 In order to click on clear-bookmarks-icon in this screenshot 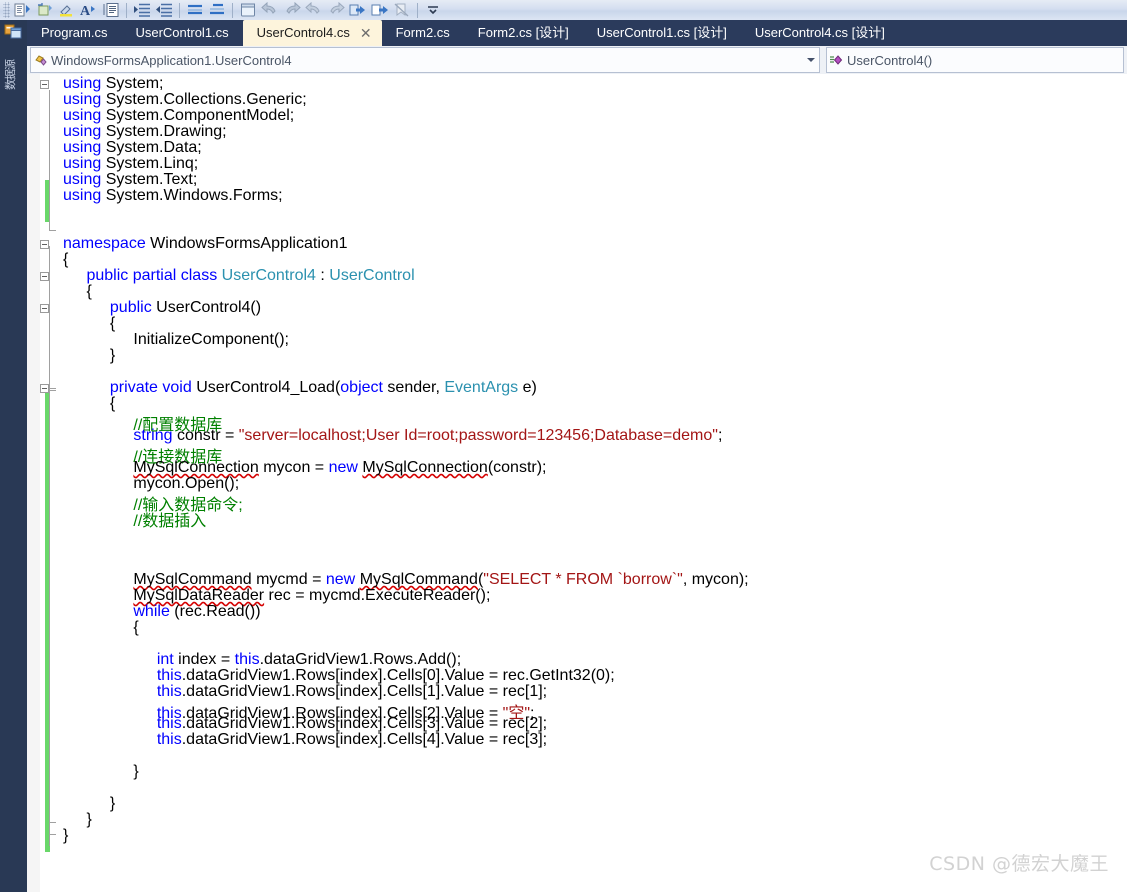, I will do `click(402, 10)`.